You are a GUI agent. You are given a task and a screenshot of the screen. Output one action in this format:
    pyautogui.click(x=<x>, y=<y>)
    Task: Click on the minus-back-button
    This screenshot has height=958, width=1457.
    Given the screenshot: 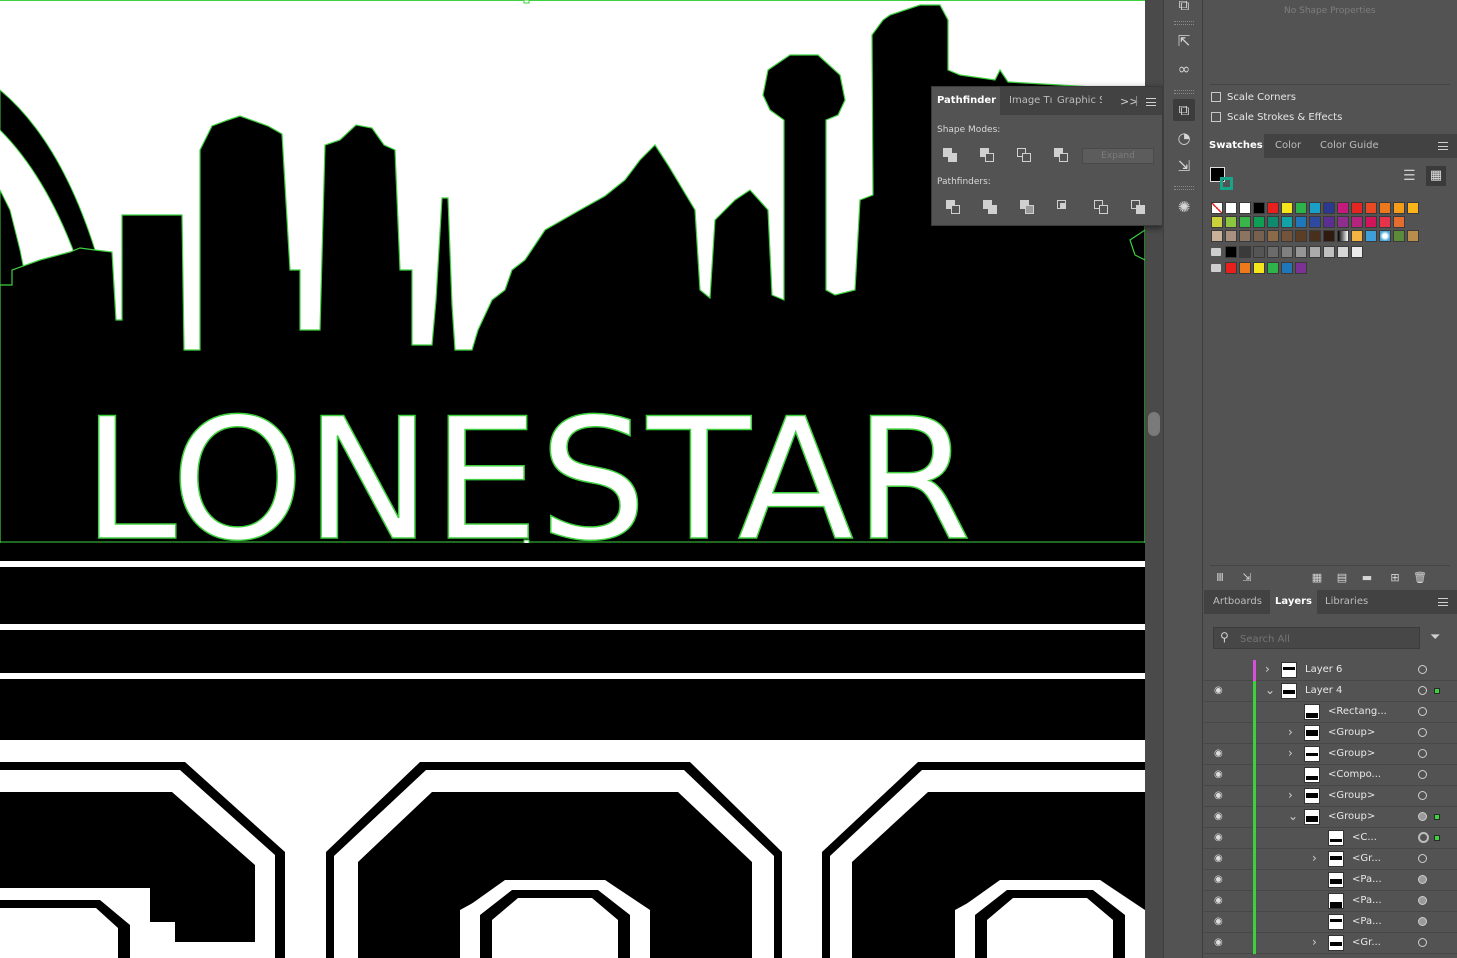 What is the action you would take?
    pyautogui.click(x=1139, y=208)
    